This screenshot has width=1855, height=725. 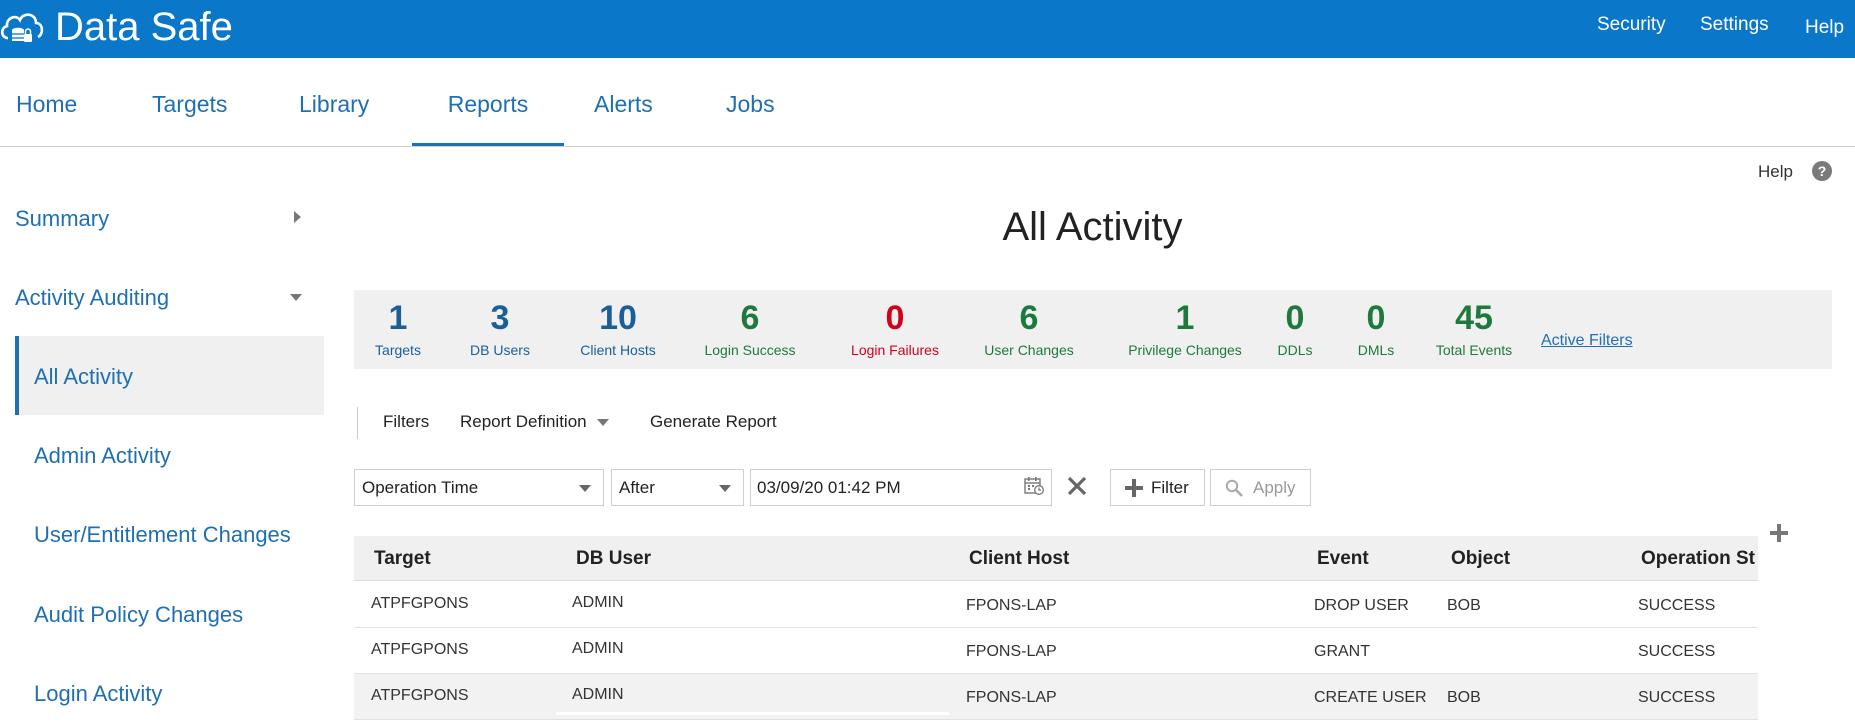 I want to click on close-icon, so click(x=1077, y=486).